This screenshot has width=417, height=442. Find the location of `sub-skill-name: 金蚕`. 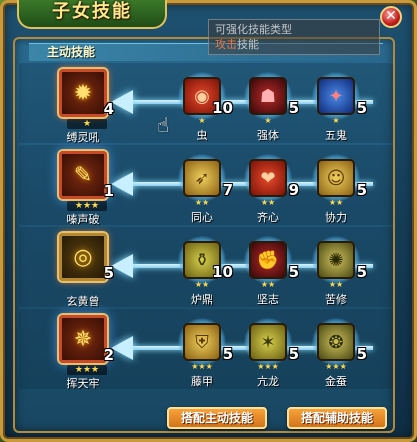

sub-skill-name: 金蚕 is located at coordinates (336, 381).